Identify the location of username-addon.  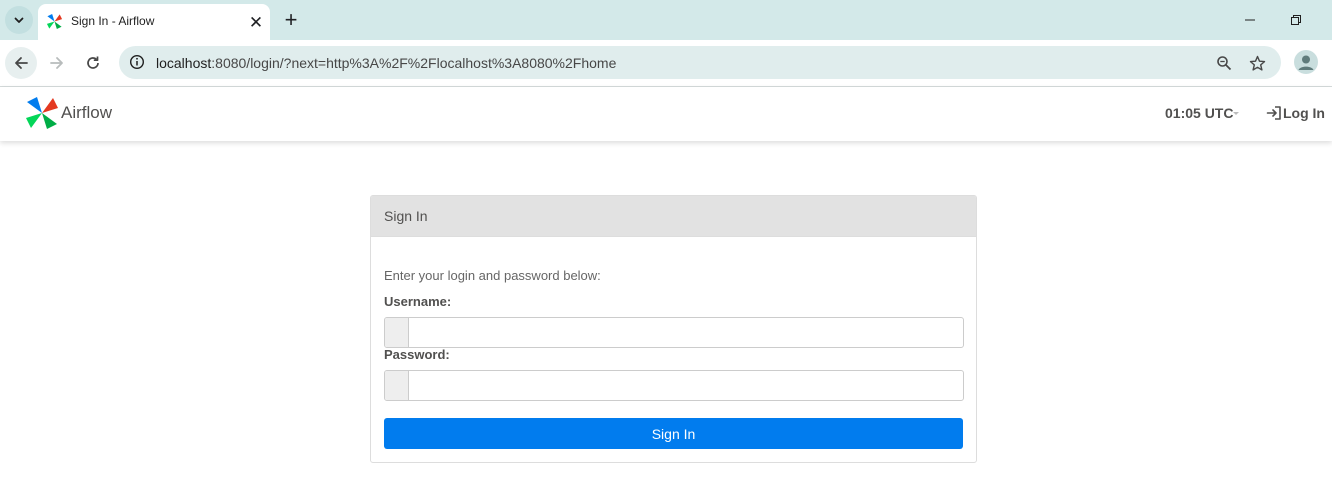
(397, 332).